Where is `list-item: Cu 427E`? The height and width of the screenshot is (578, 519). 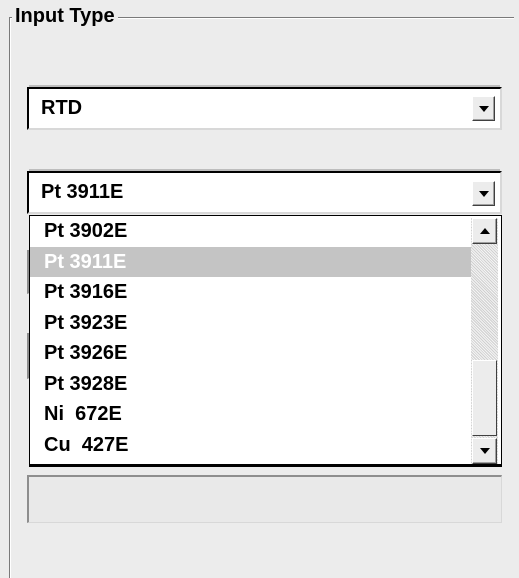
list-item: Cu 427E is located at coordinates (250, 445).